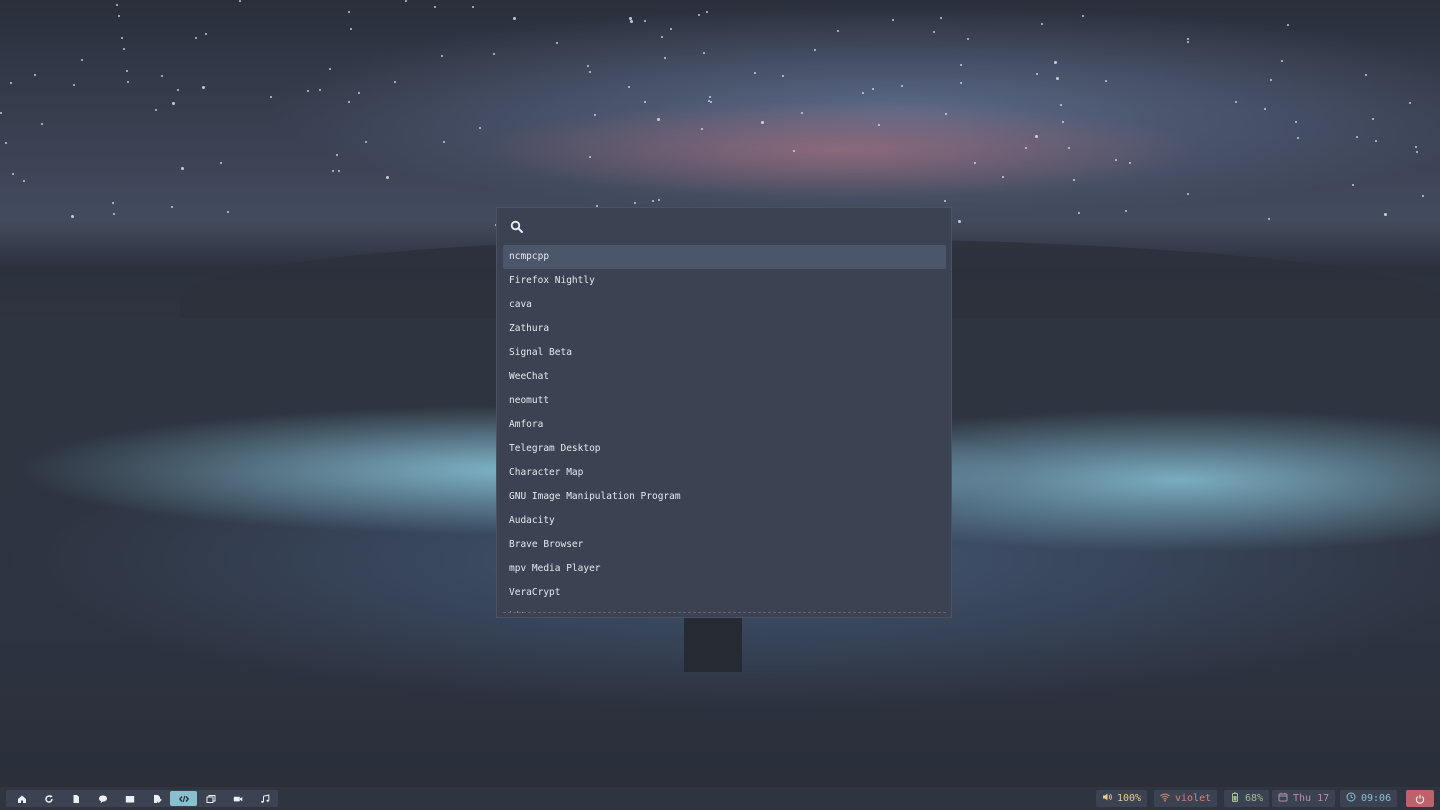  I want to click on launcher-item: Zathura, so click(724, 329).